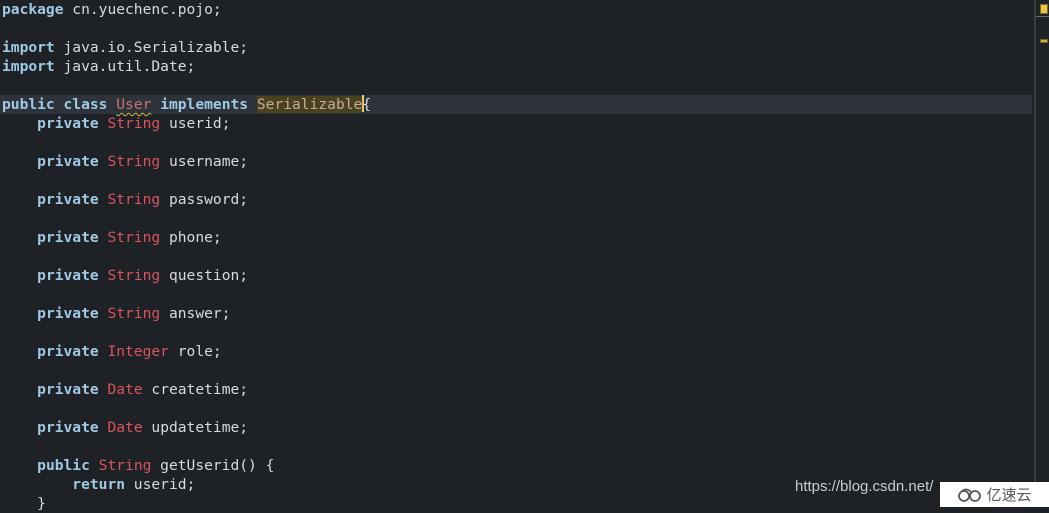 The image size is (1049, 513). Describe the element at coordinates (33, 9) in the screenshot. I see `keyword-token: package` at that location.